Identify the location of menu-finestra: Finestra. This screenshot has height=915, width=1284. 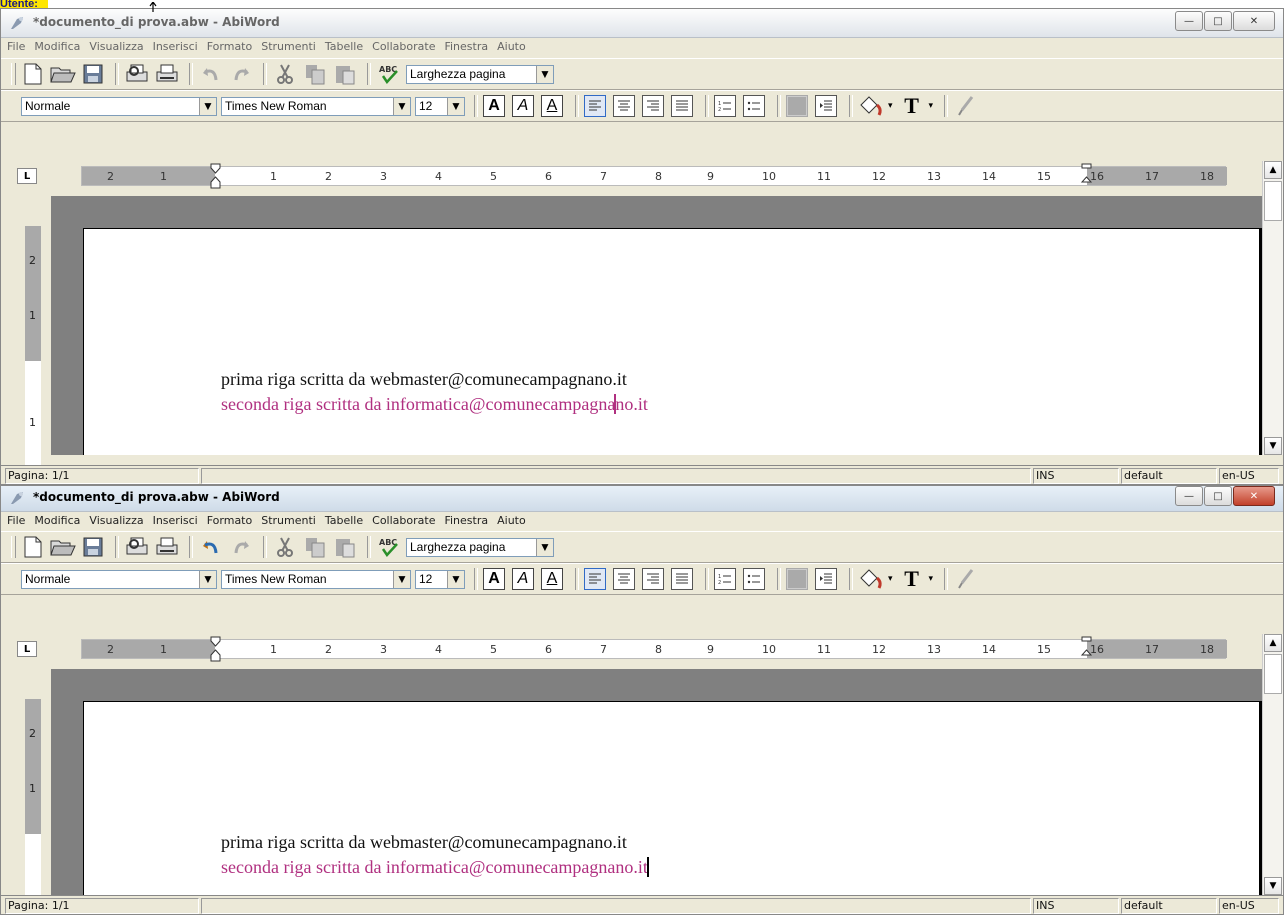
(466, 47).